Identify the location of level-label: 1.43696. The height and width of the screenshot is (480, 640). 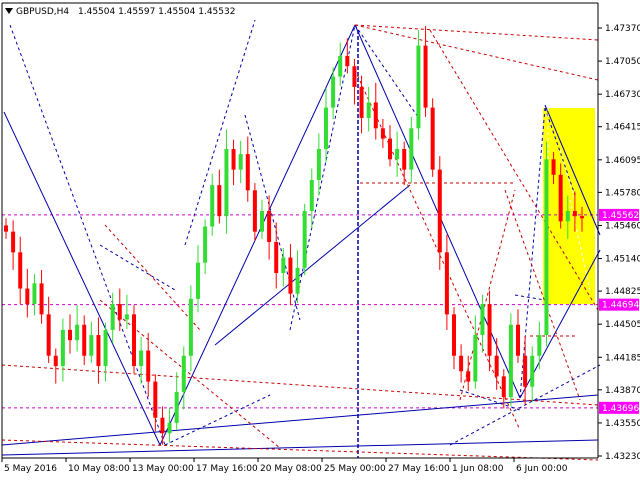
(620, 409).